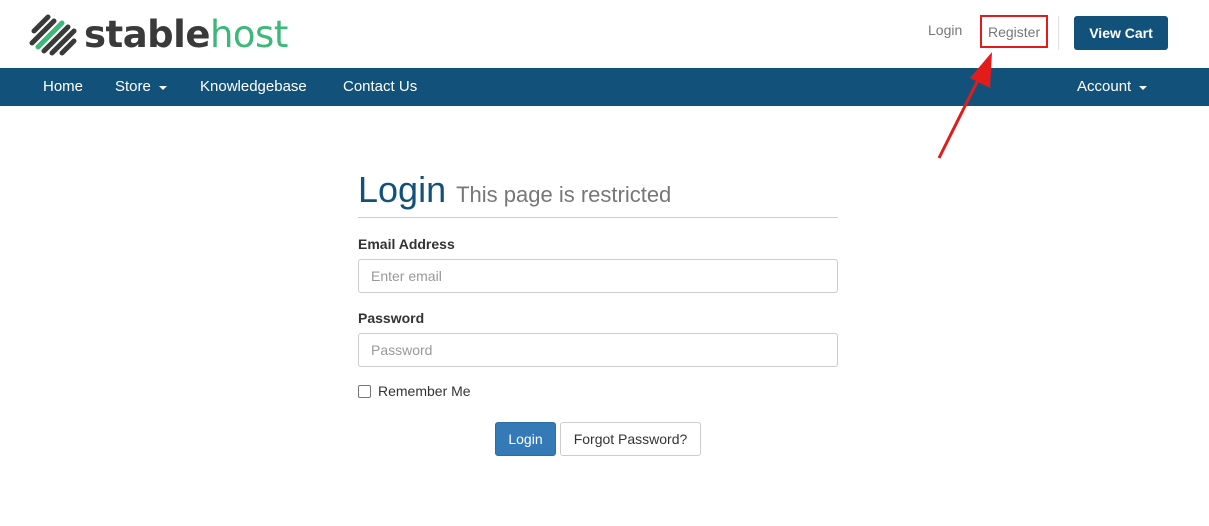  Describe the element at coordinates (945, 30) in the screenshot. I see `header-login-link: Login` at that location.